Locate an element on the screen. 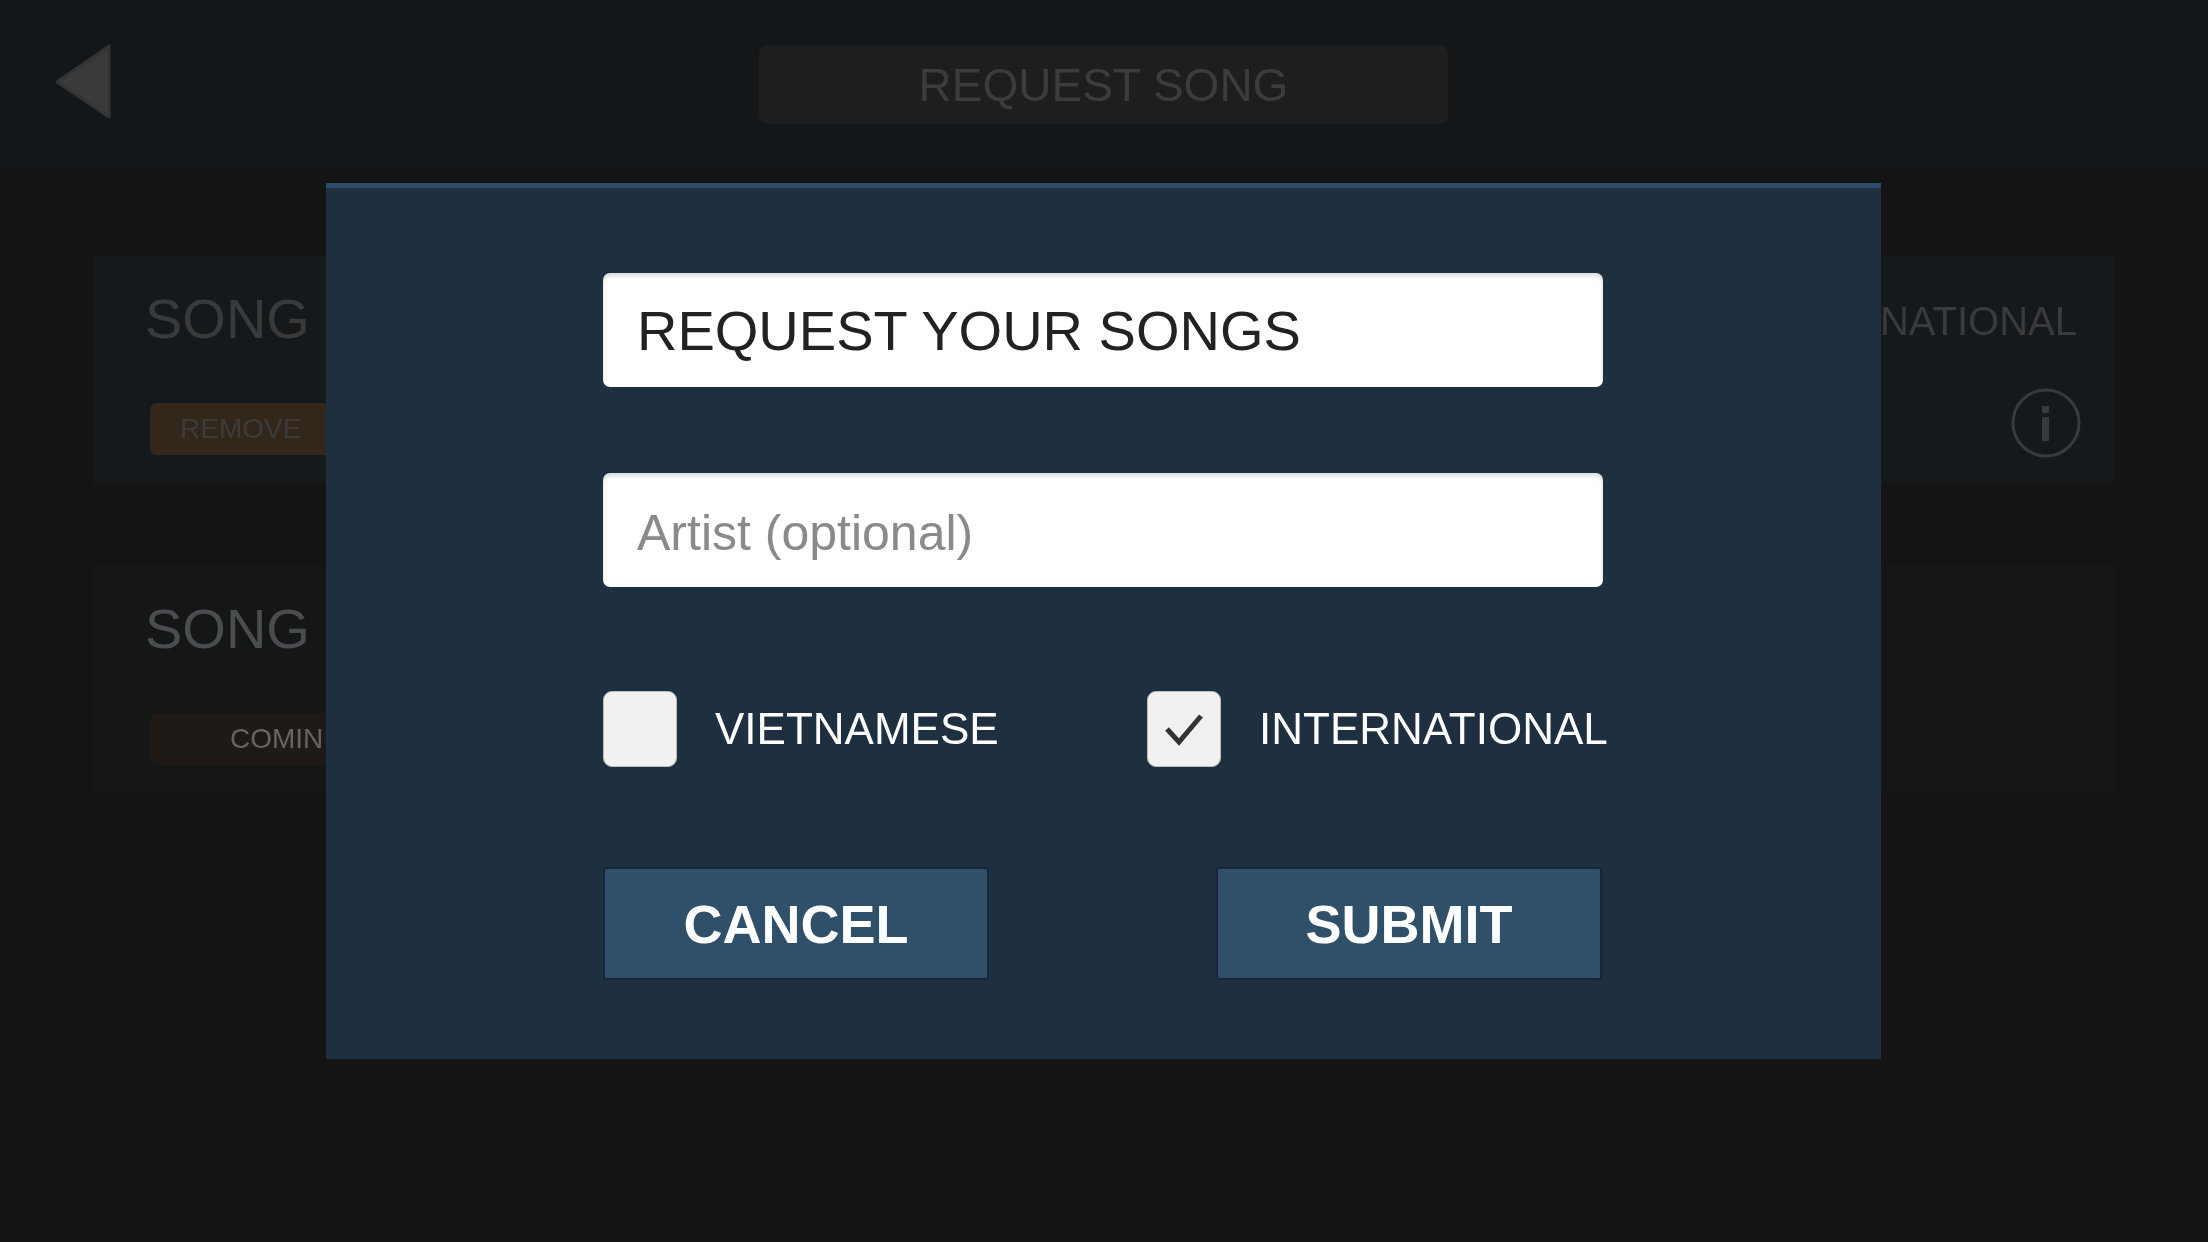 The height and width of the screenshot is (1242, 2208). option-label: VIETNAMESE is located at coordinates (857, 729).